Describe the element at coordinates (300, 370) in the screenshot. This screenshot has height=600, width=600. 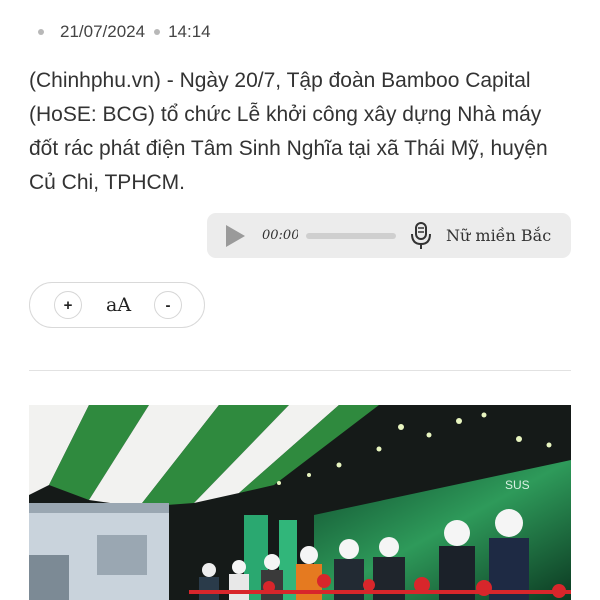
I see `divider` at that location.